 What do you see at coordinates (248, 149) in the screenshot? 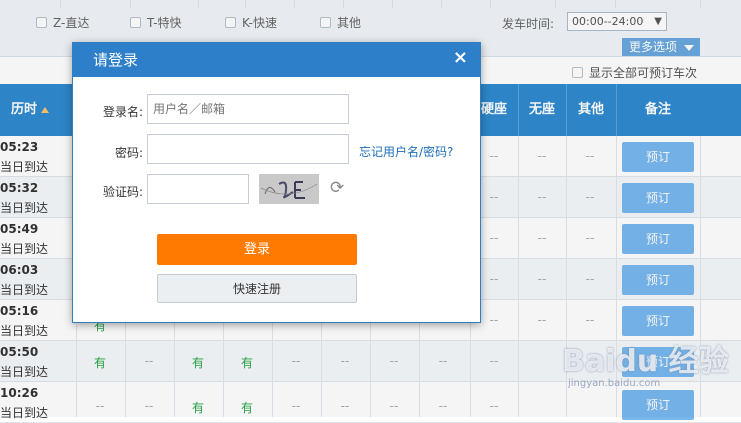
I see `password-input` at bounding box center [248, 149].